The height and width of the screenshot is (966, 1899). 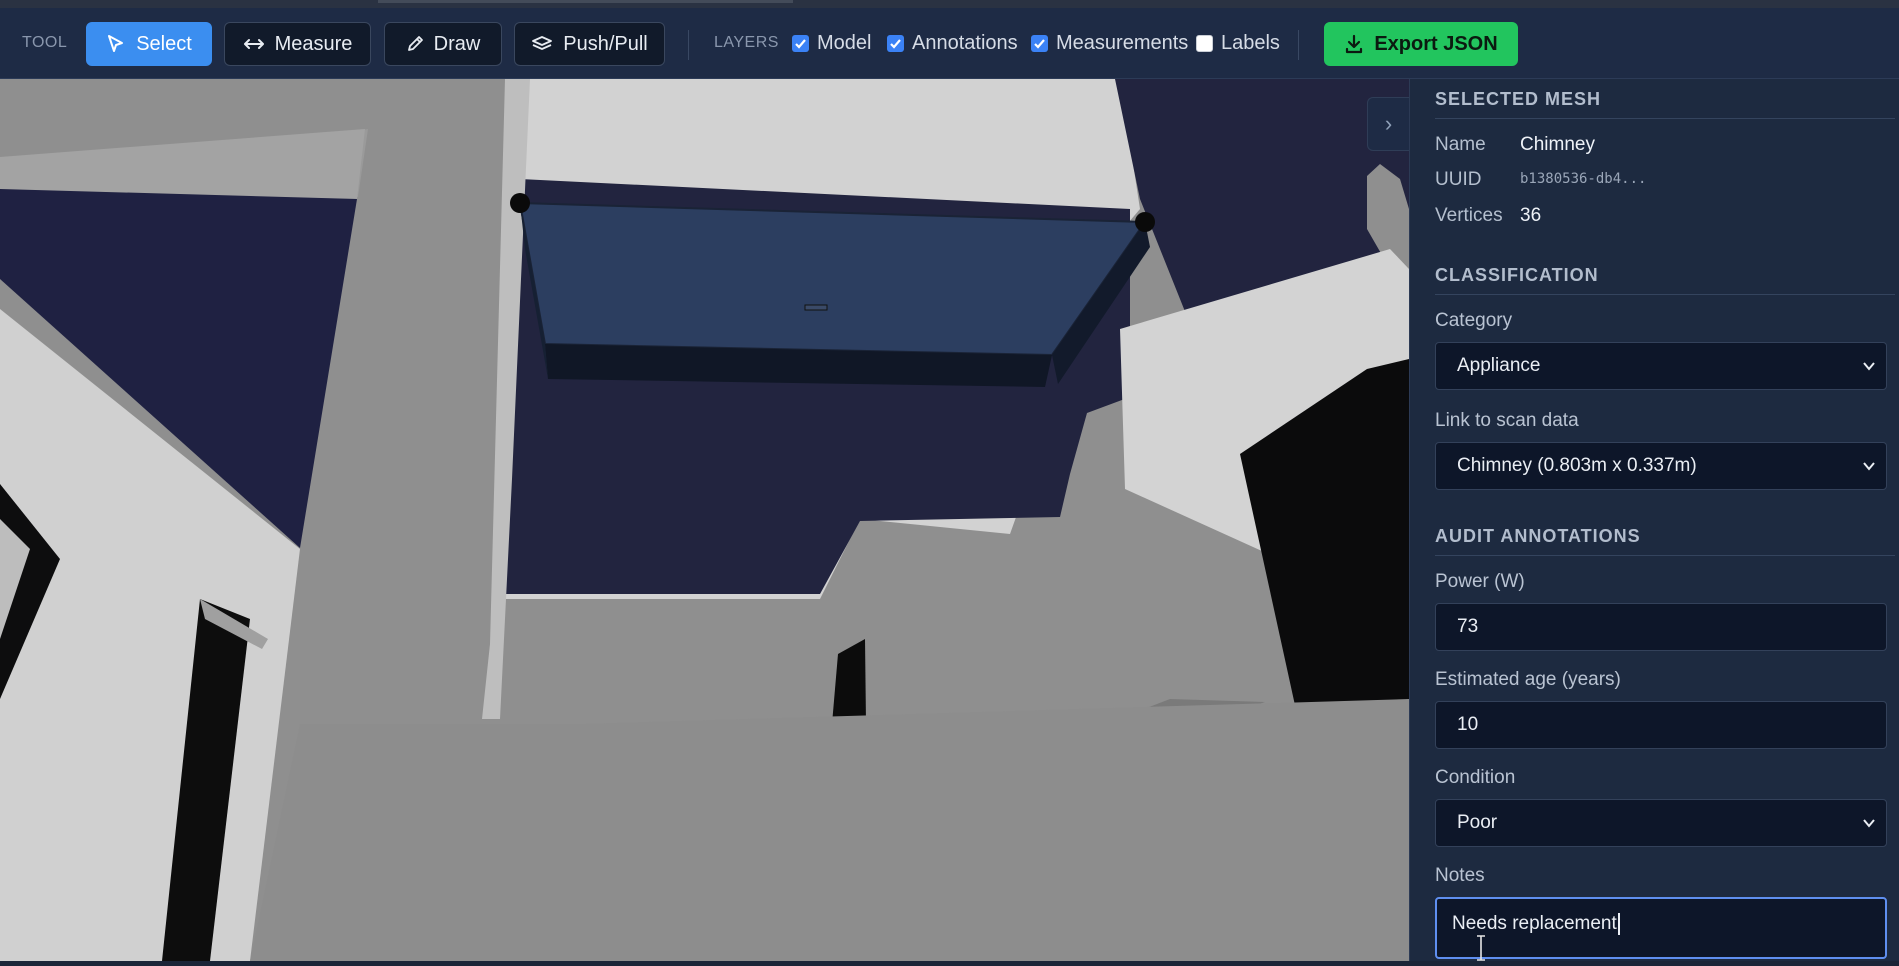 What do you see at coordinates (1661, 627) in the screenshot?
I see `power-input: 73` at bounding box center [1661, 627].